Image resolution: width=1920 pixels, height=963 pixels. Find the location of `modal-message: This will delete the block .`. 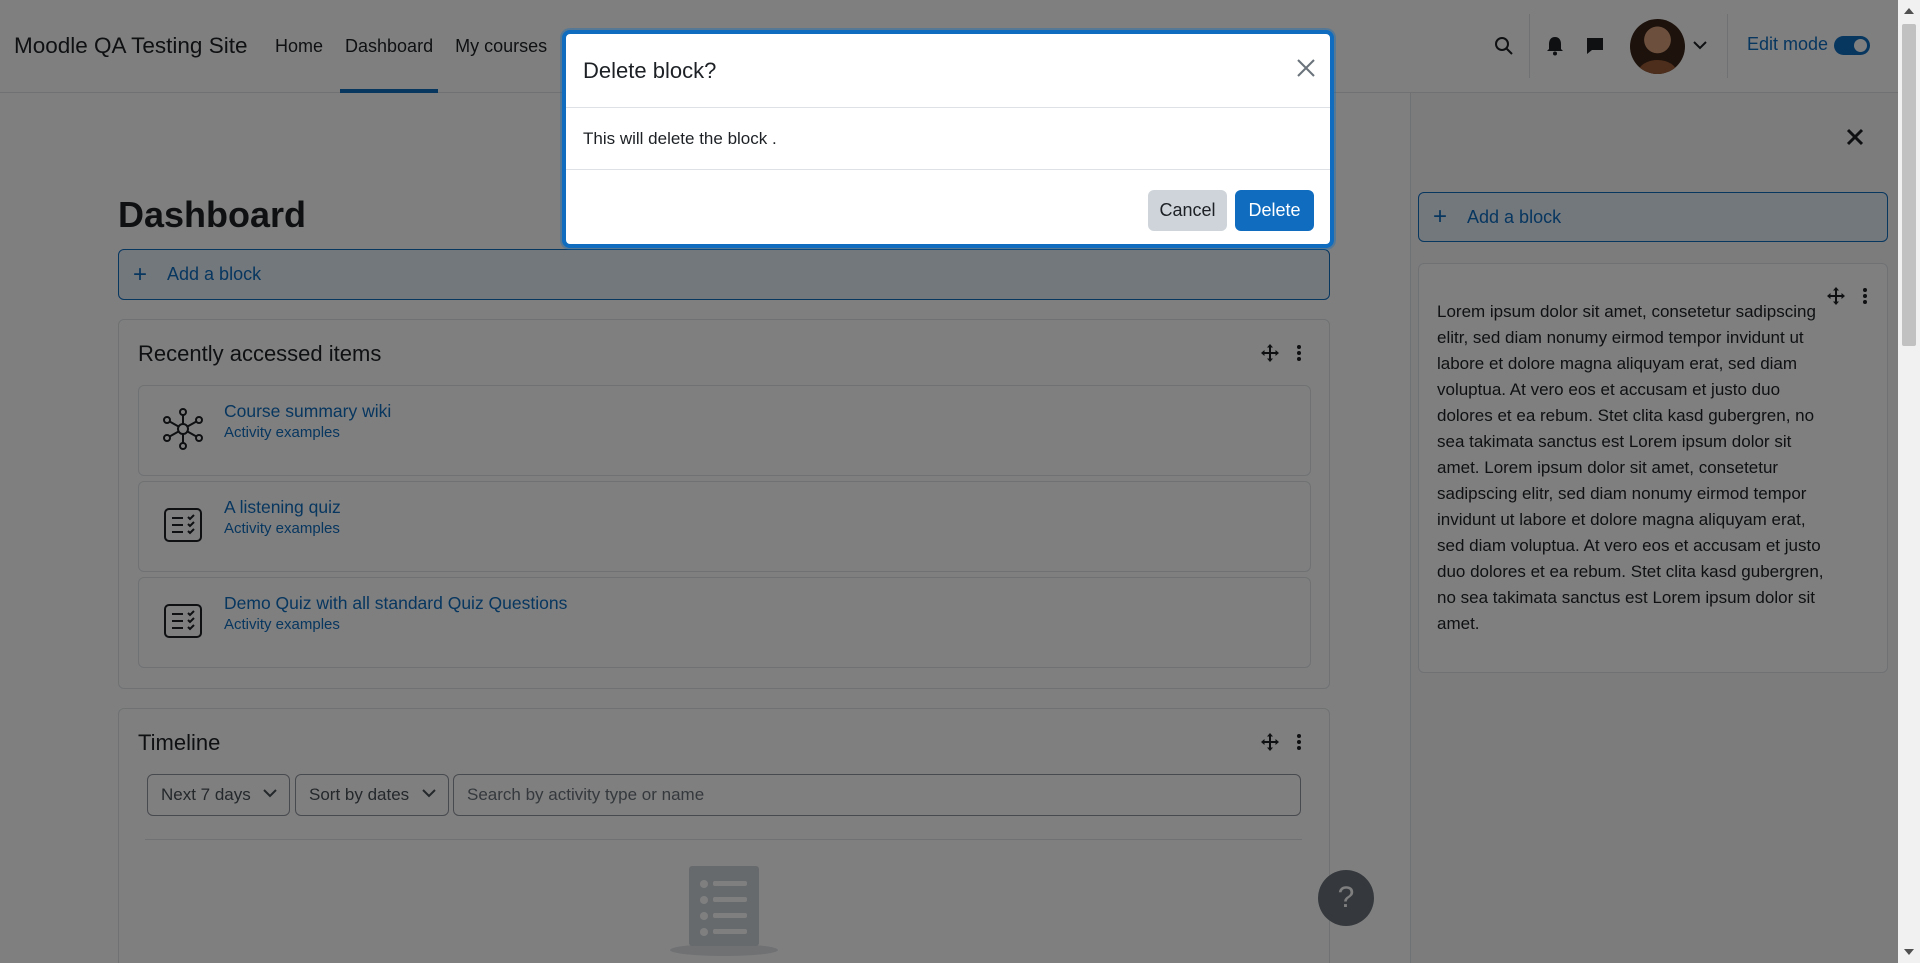

modal-message: This will delete the block . is located at coordinates (680, 138).